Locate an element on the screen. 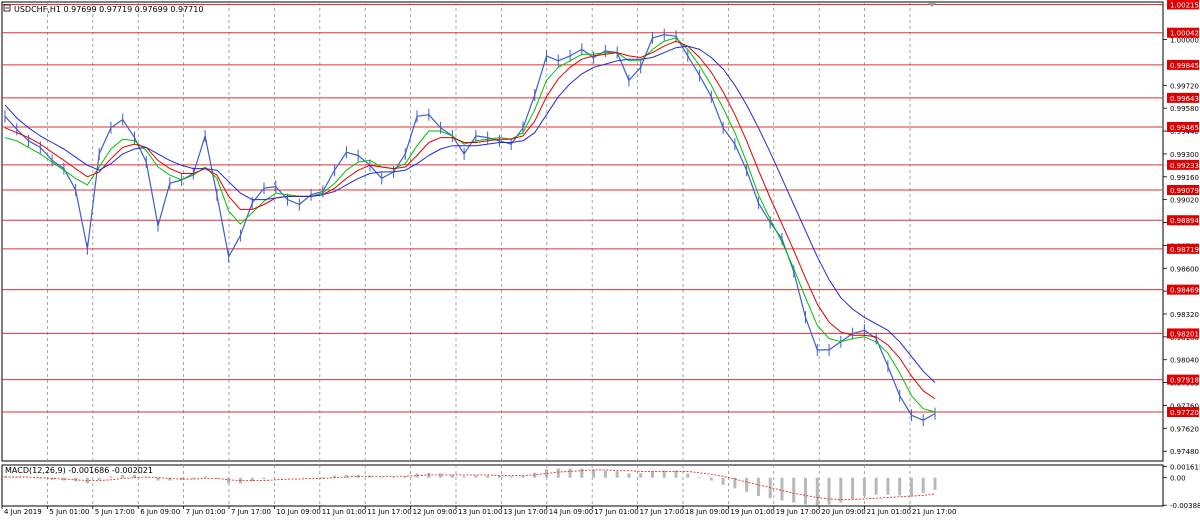 Image resolution: width=1200 pixels, height=527 pixels. level-price-label: 0.97918 is located at coordinates (1184, 381).